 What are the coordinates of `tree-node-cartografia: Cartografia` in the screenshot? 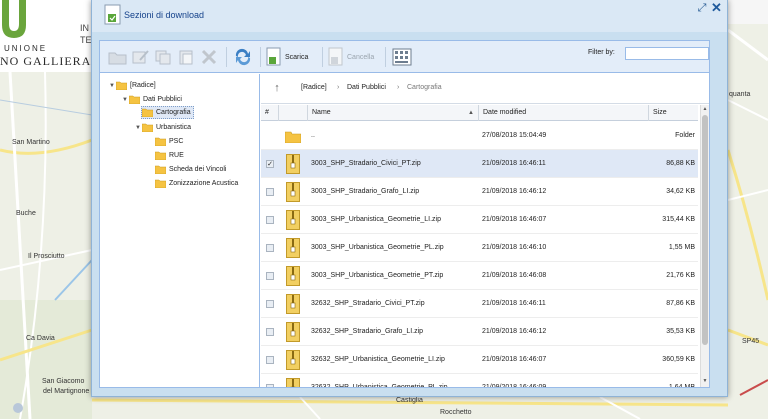 It's located at (167, 112).